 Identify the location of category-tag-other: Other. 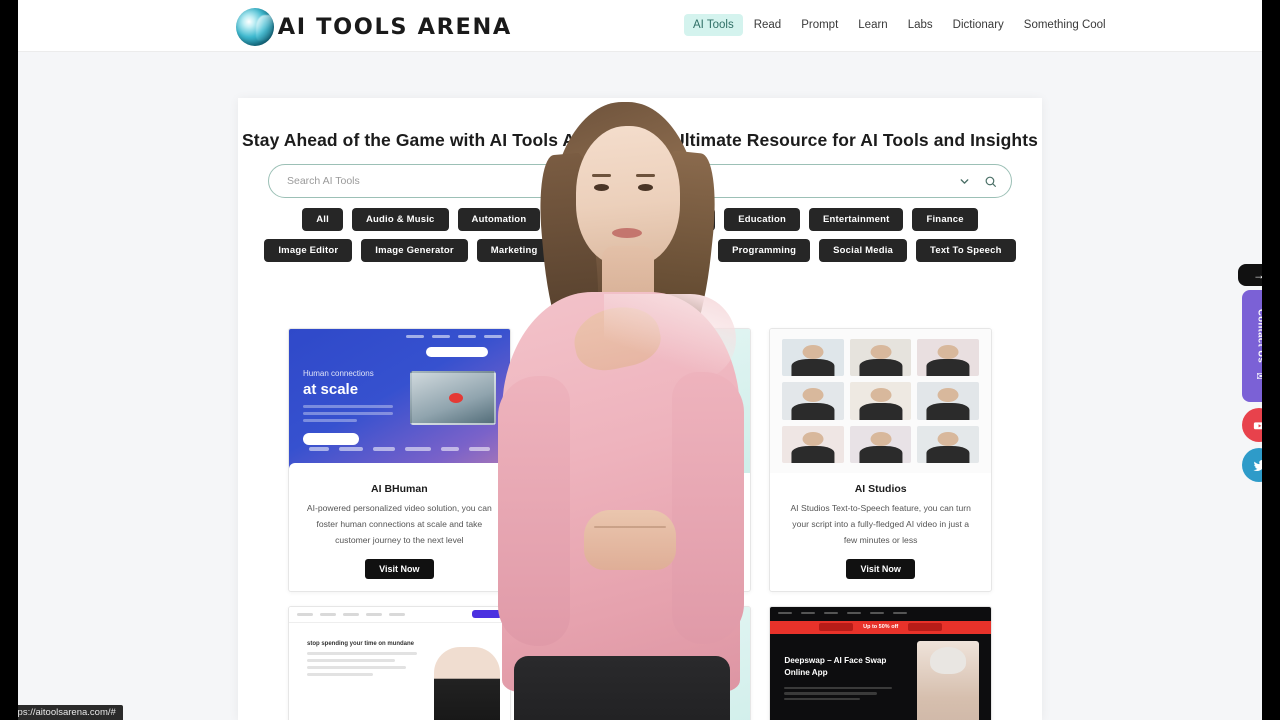
(587, 250).